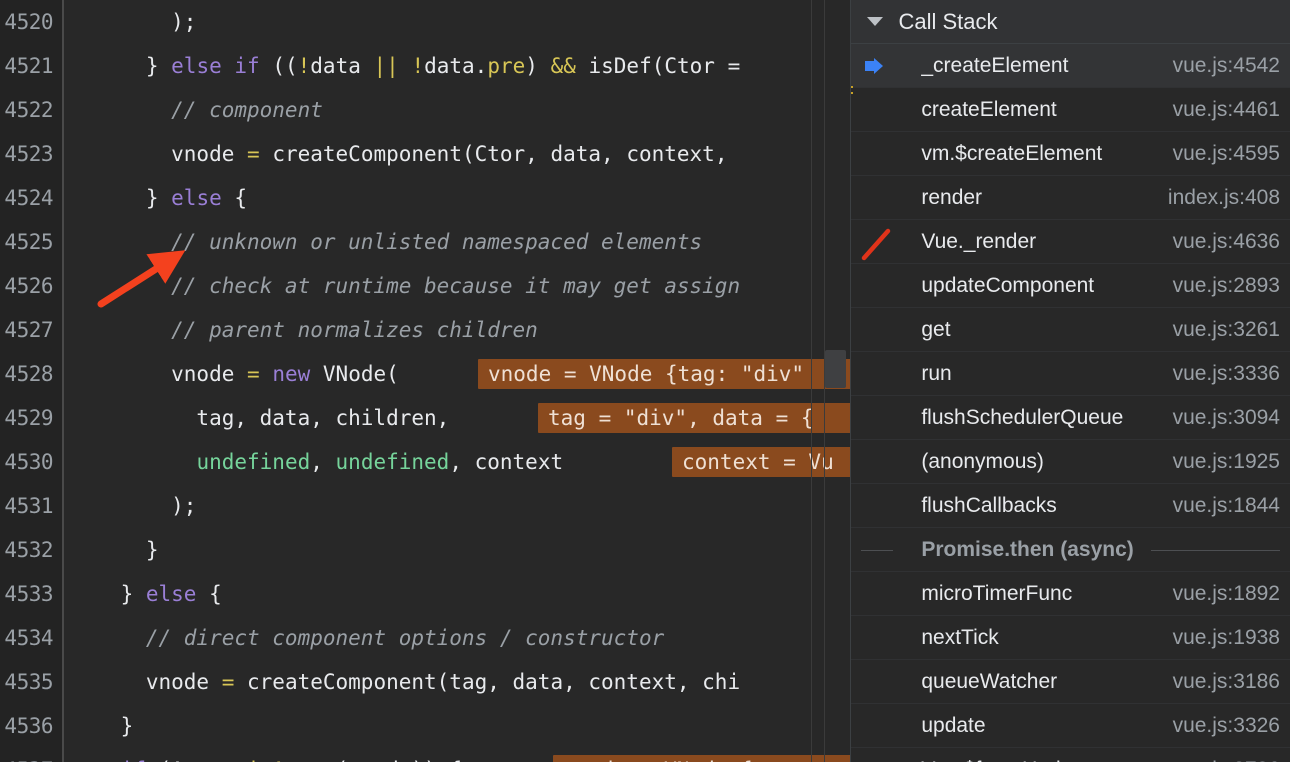 This screenshot has height=762, width=1290. What do you see at coordinates (989, 505) in the screenshot?
I see `call-stack-function-name: flushCallbacks` at bounding box center [989, 505].